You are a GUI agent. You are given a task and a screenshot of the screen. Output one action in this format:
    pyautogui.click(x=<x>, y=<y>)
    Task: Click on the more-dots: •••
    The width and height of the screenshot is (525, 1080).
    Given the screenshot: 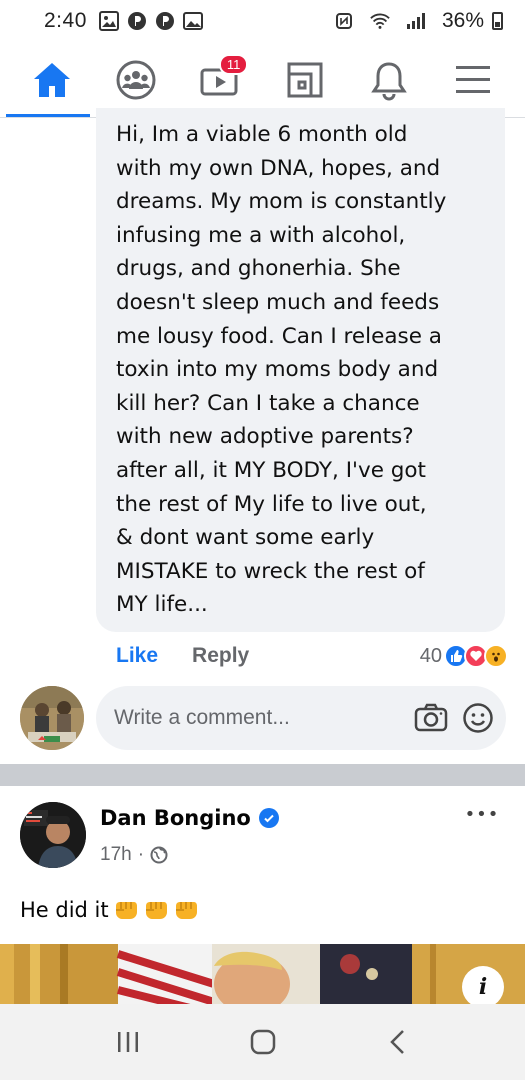 What is the action you would take?
    pyautogui.click(x=482, y=814)
    